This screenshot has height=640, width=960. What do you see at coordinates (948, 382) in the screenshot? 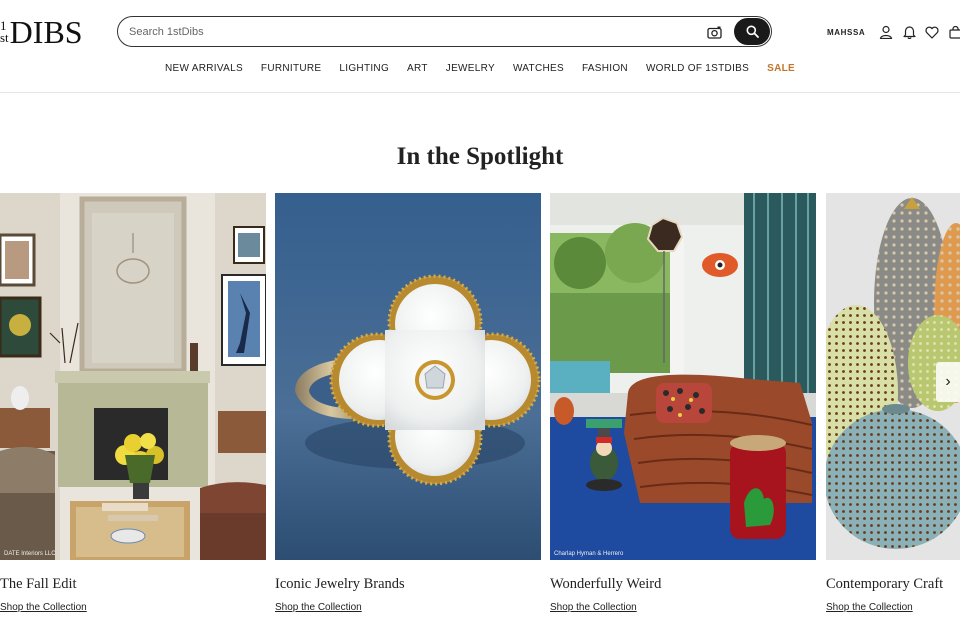
I see `chevron-right-icon: ›` at bounding box center [948, 382].